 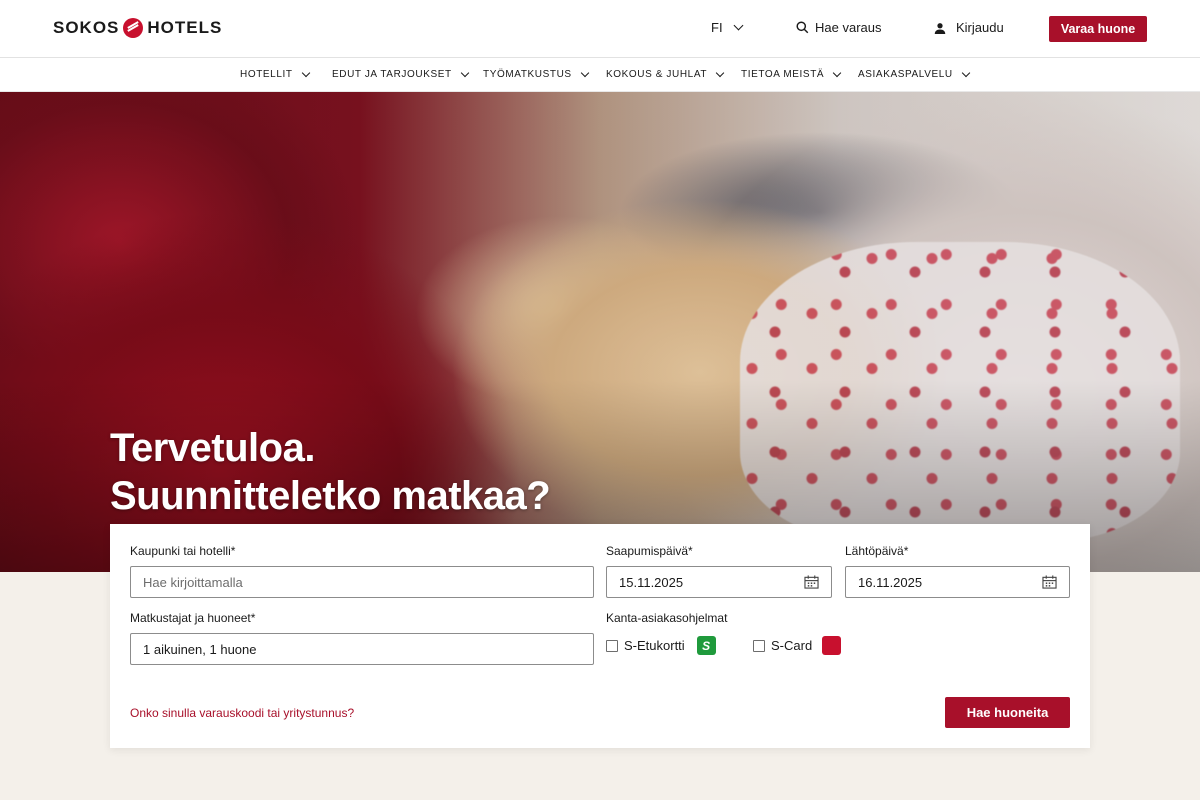 I want to click on destination-field, so click(x=362, y=582).